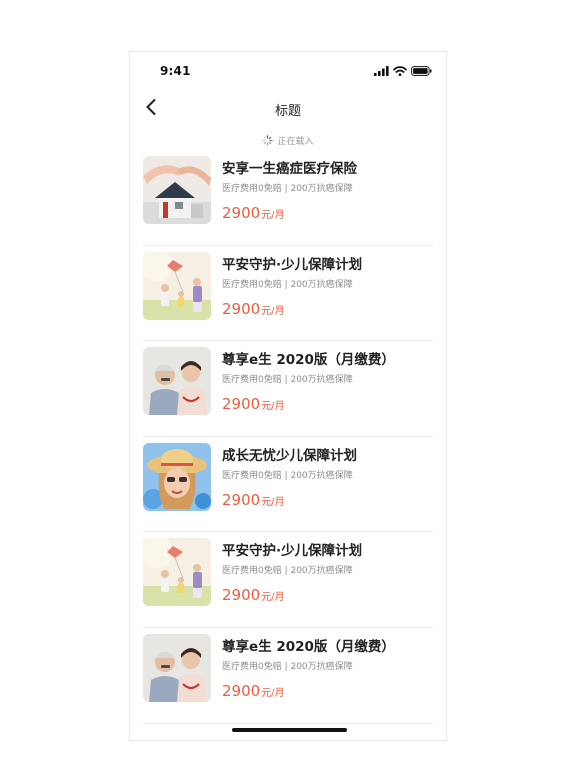 The width and height of the screenshot is (576, 775). What do you see at coordinates (295, 141) in the screenshot?
I see `loading-text: 正在载入` at bounding box center [295, 141].